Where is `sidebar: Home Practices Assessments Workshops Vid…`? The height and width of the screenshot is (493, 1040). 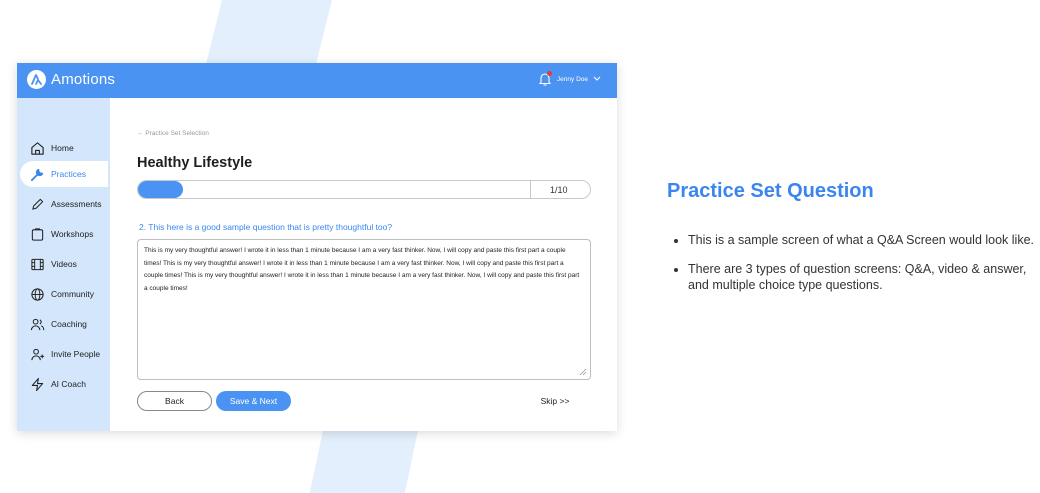
sidebar: Home Practices Assessments Workshops Vid… is located at coordinates (63, 264).